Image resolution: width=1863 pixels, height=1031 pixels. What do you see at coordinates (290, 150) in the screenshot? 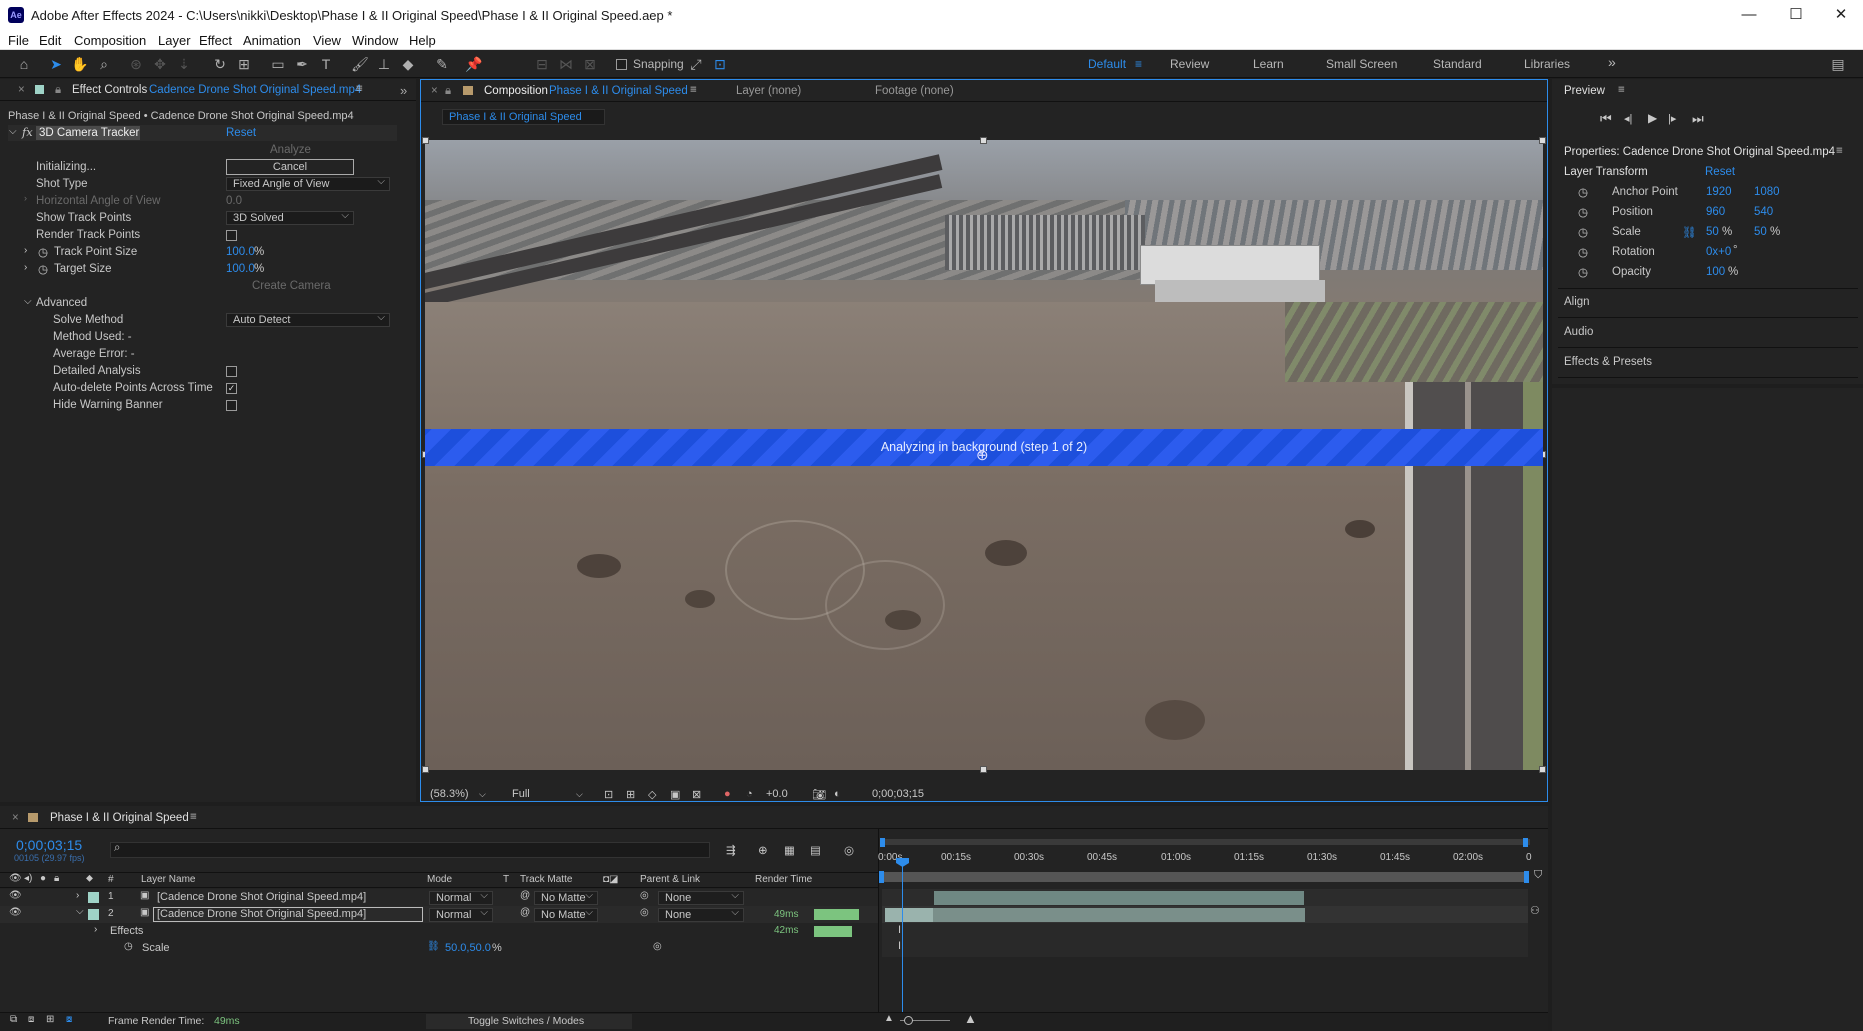
I see `analyze-button: Analyze` at bounding box center [290, 150].